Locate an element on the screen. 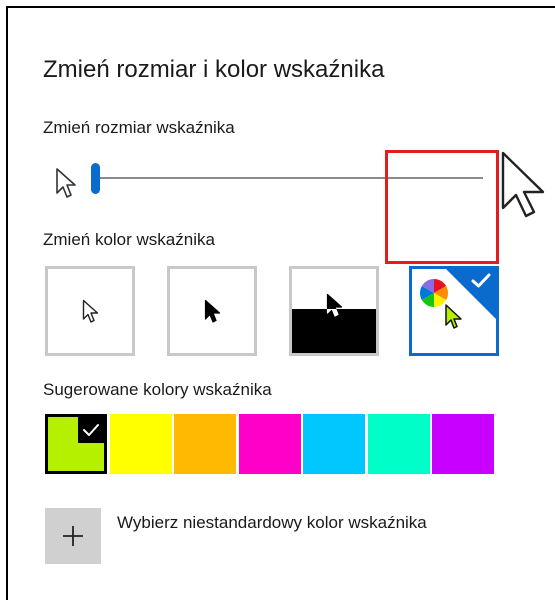  swatch-selected-badge is located at coordinates (91, 430).